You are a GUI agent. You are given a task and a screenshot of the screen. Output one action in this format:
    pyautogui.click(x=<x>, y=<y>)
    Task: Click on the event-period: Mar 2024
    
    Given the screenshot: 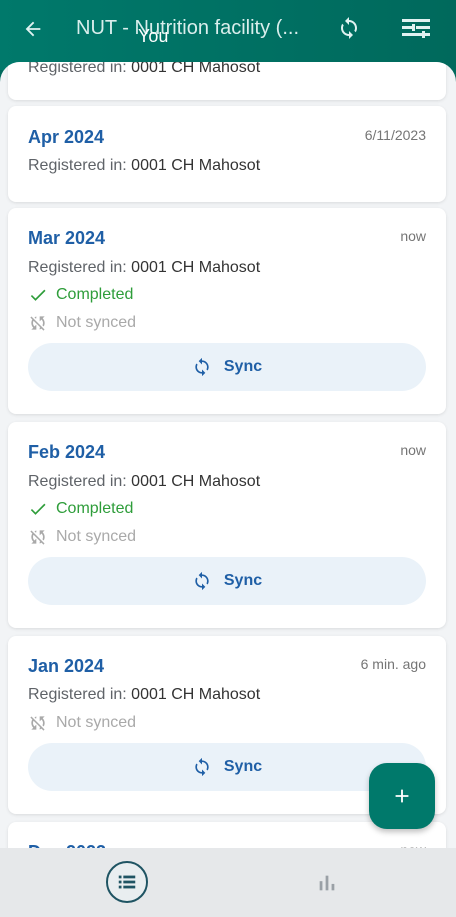 What is the action you would take?
    pyautogui.click(x=67, y=238)
    